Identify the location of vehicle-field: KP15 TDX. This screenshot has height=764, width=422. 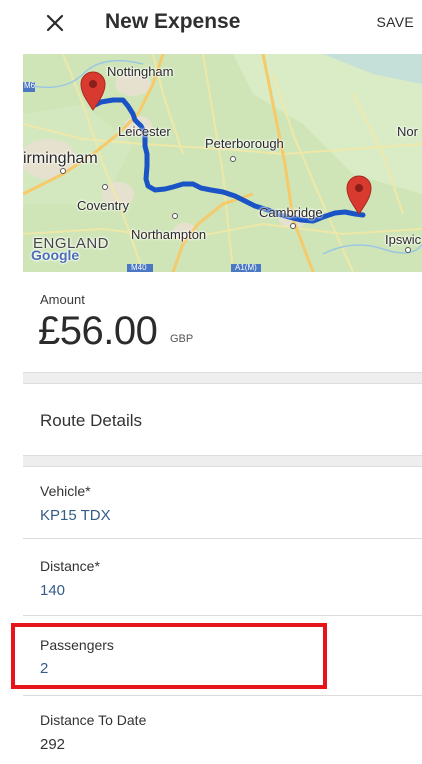
(75, 515).